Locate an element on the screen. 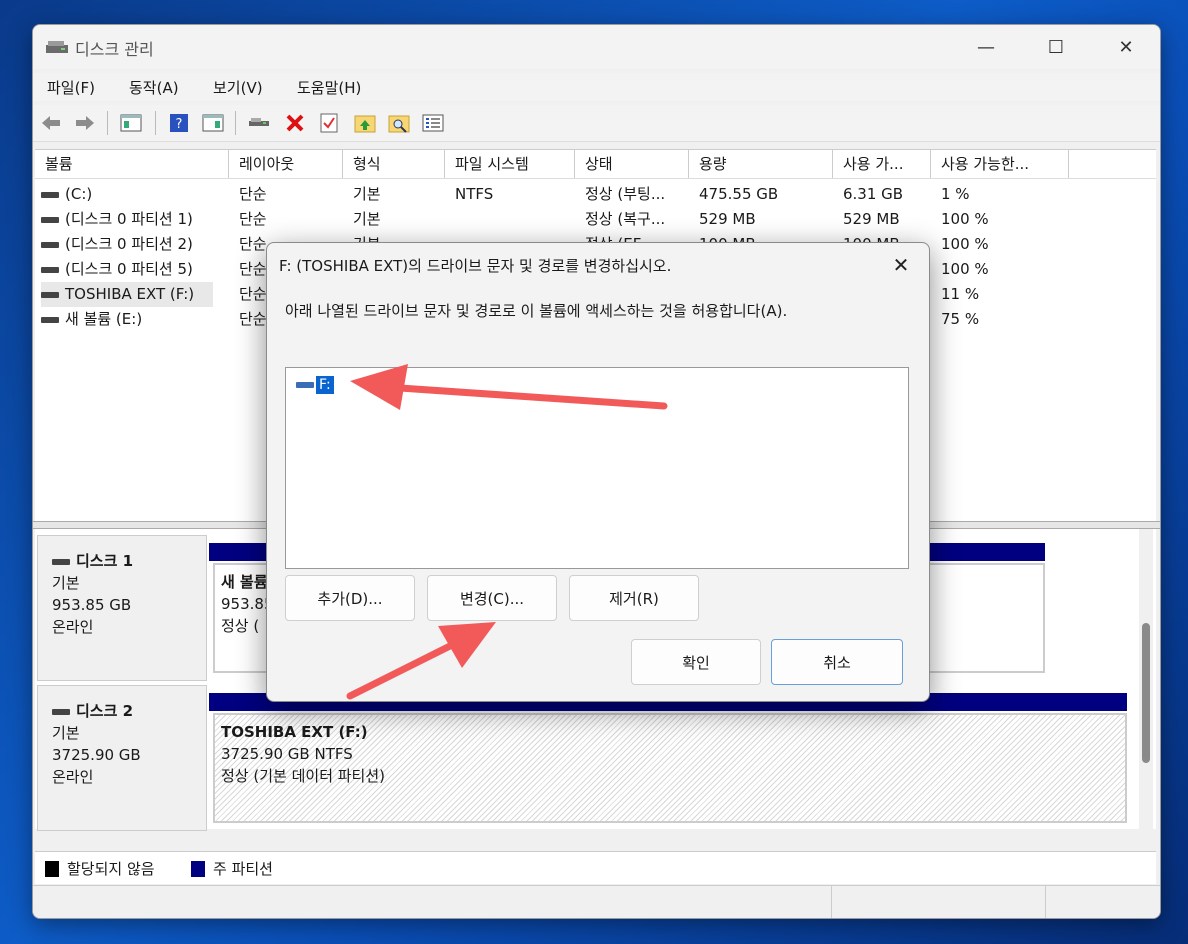 The height and width of the screenshot is (944, 1188). volume-free-space: 6.31 GB is located at coordinates (873, 194).